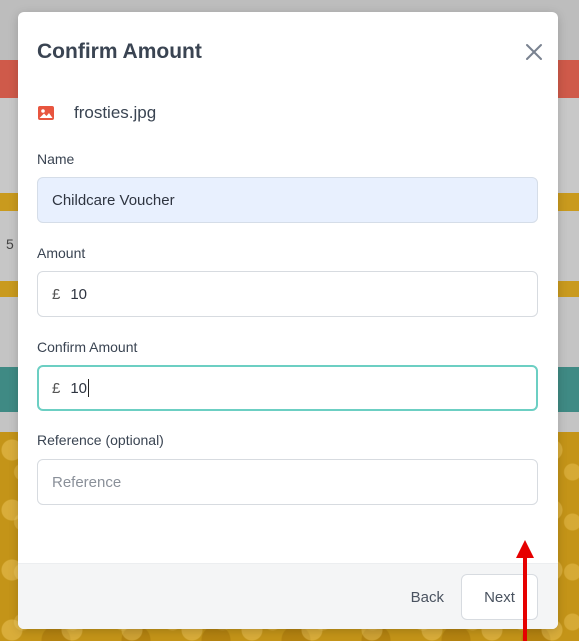 The image size is (579, 641). Describe the element at coordinates (287, 388) in the screenshot. I see `confirm-amount-field: £ 10` at that location.